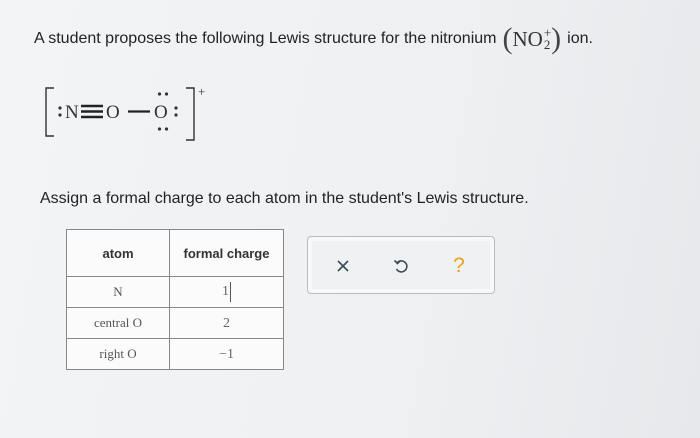 This screenshot has height=438, width=700. What do you see at coordinates (125, 112) in the screenshot?
I see `lewis-structure: N O O +` at bounding box center [125, 112].